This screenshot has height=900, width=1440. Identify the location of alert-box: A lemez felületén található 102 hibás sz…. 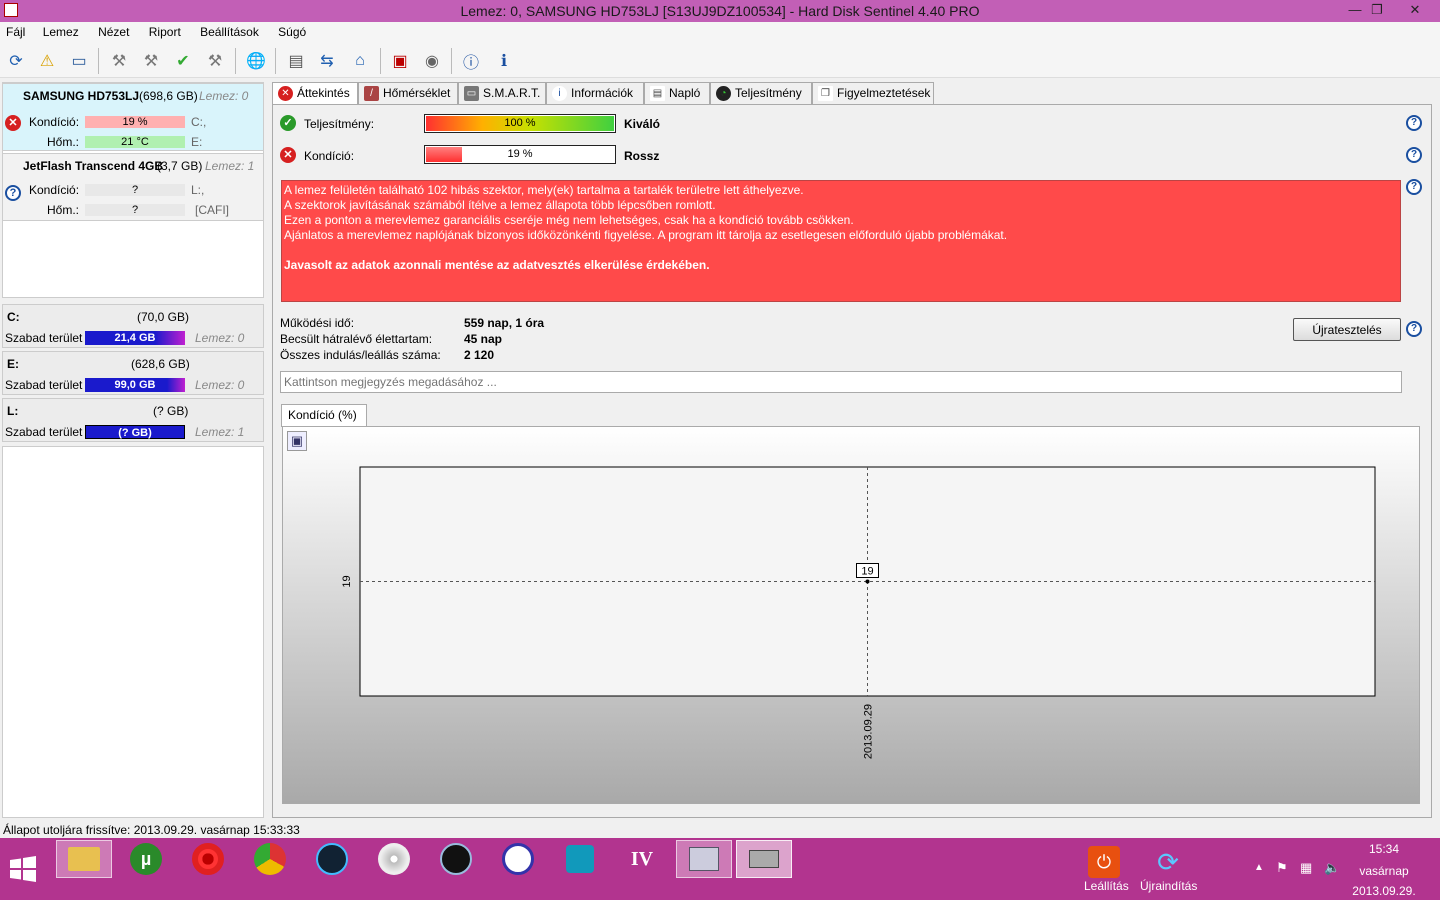
(841, 241).